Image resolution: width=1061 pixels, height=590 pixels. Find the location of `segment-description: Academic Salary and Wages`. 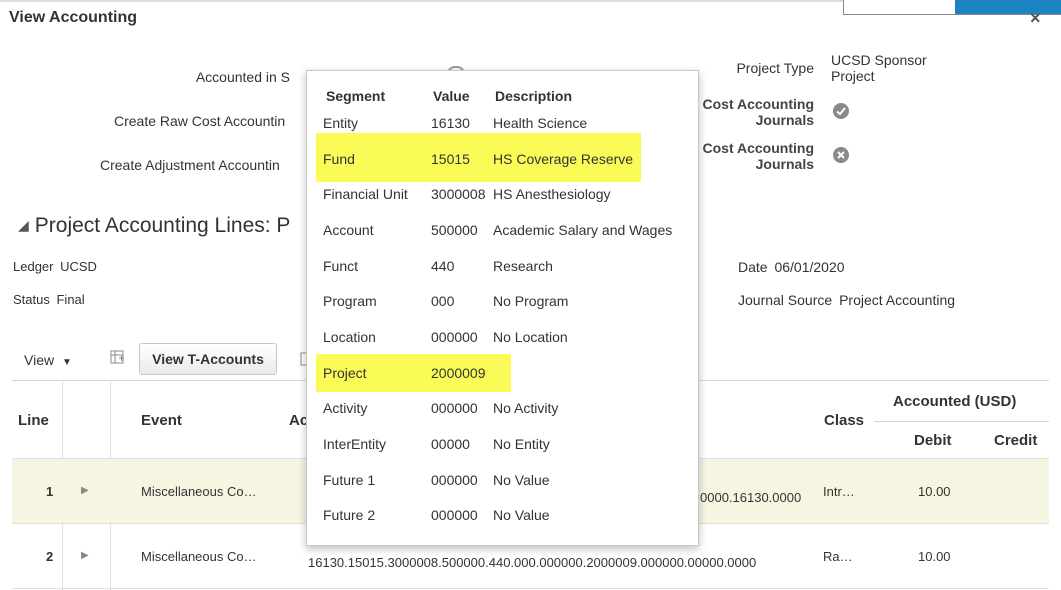

segment-description: Academic Salary and Wages is located at coordinates (583, 230).